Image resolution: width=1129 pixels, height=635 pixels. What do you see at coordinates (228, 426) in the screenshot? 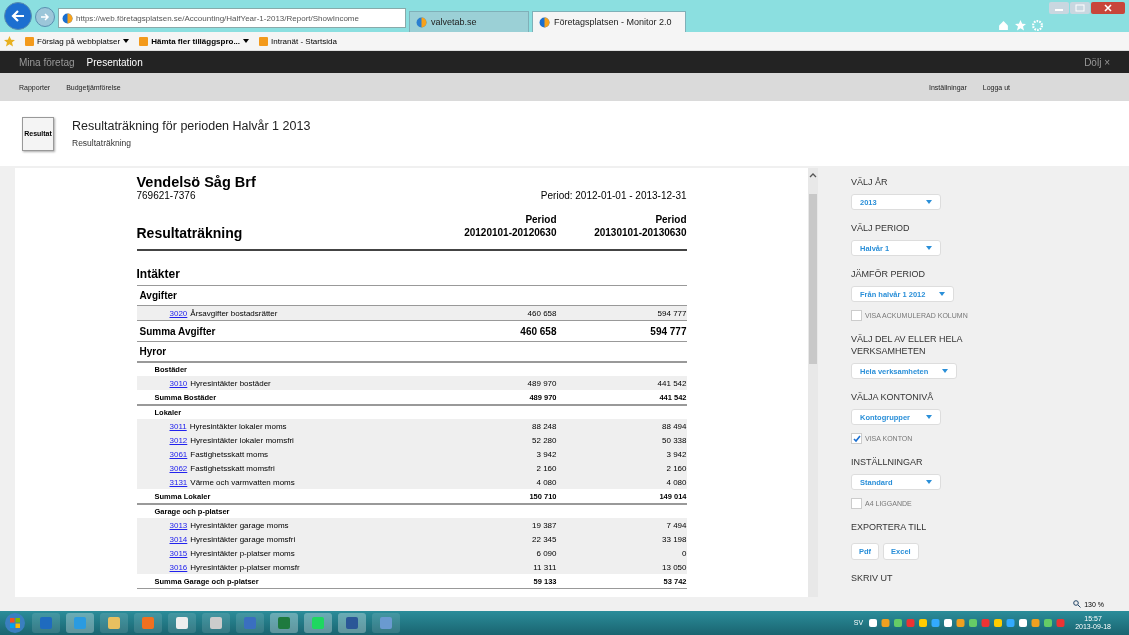
I see `account-label: 3011 Hyresintäkter lokaler moms` at bounding box center [228, 426].